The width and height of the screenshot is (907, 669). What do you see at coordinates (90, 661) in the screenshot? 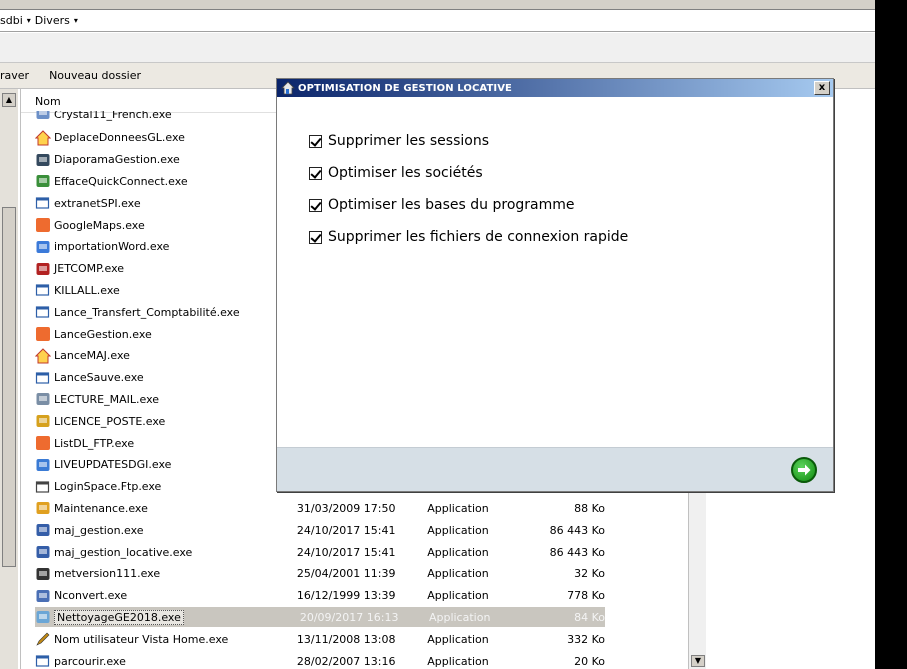
I see `file-name: parcourir.exe` at bounding box center [90, 661].